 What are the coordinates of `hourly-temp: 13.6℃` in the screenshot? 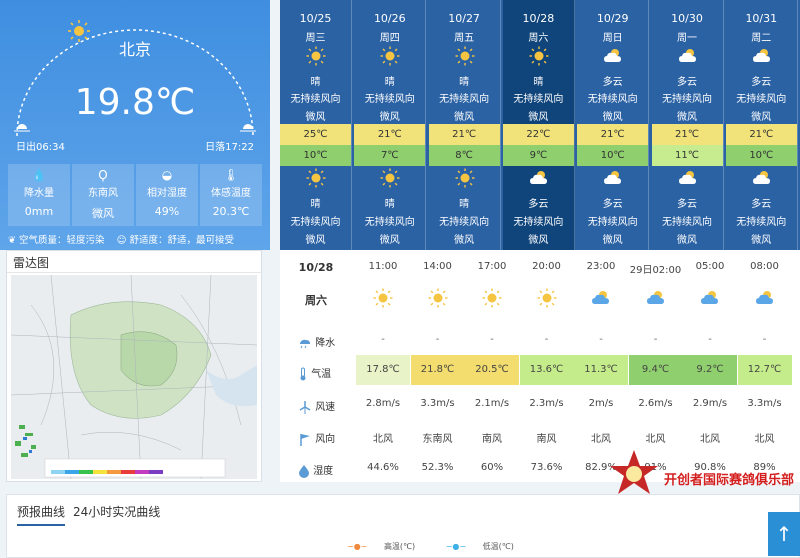 It's located at (546, 370).